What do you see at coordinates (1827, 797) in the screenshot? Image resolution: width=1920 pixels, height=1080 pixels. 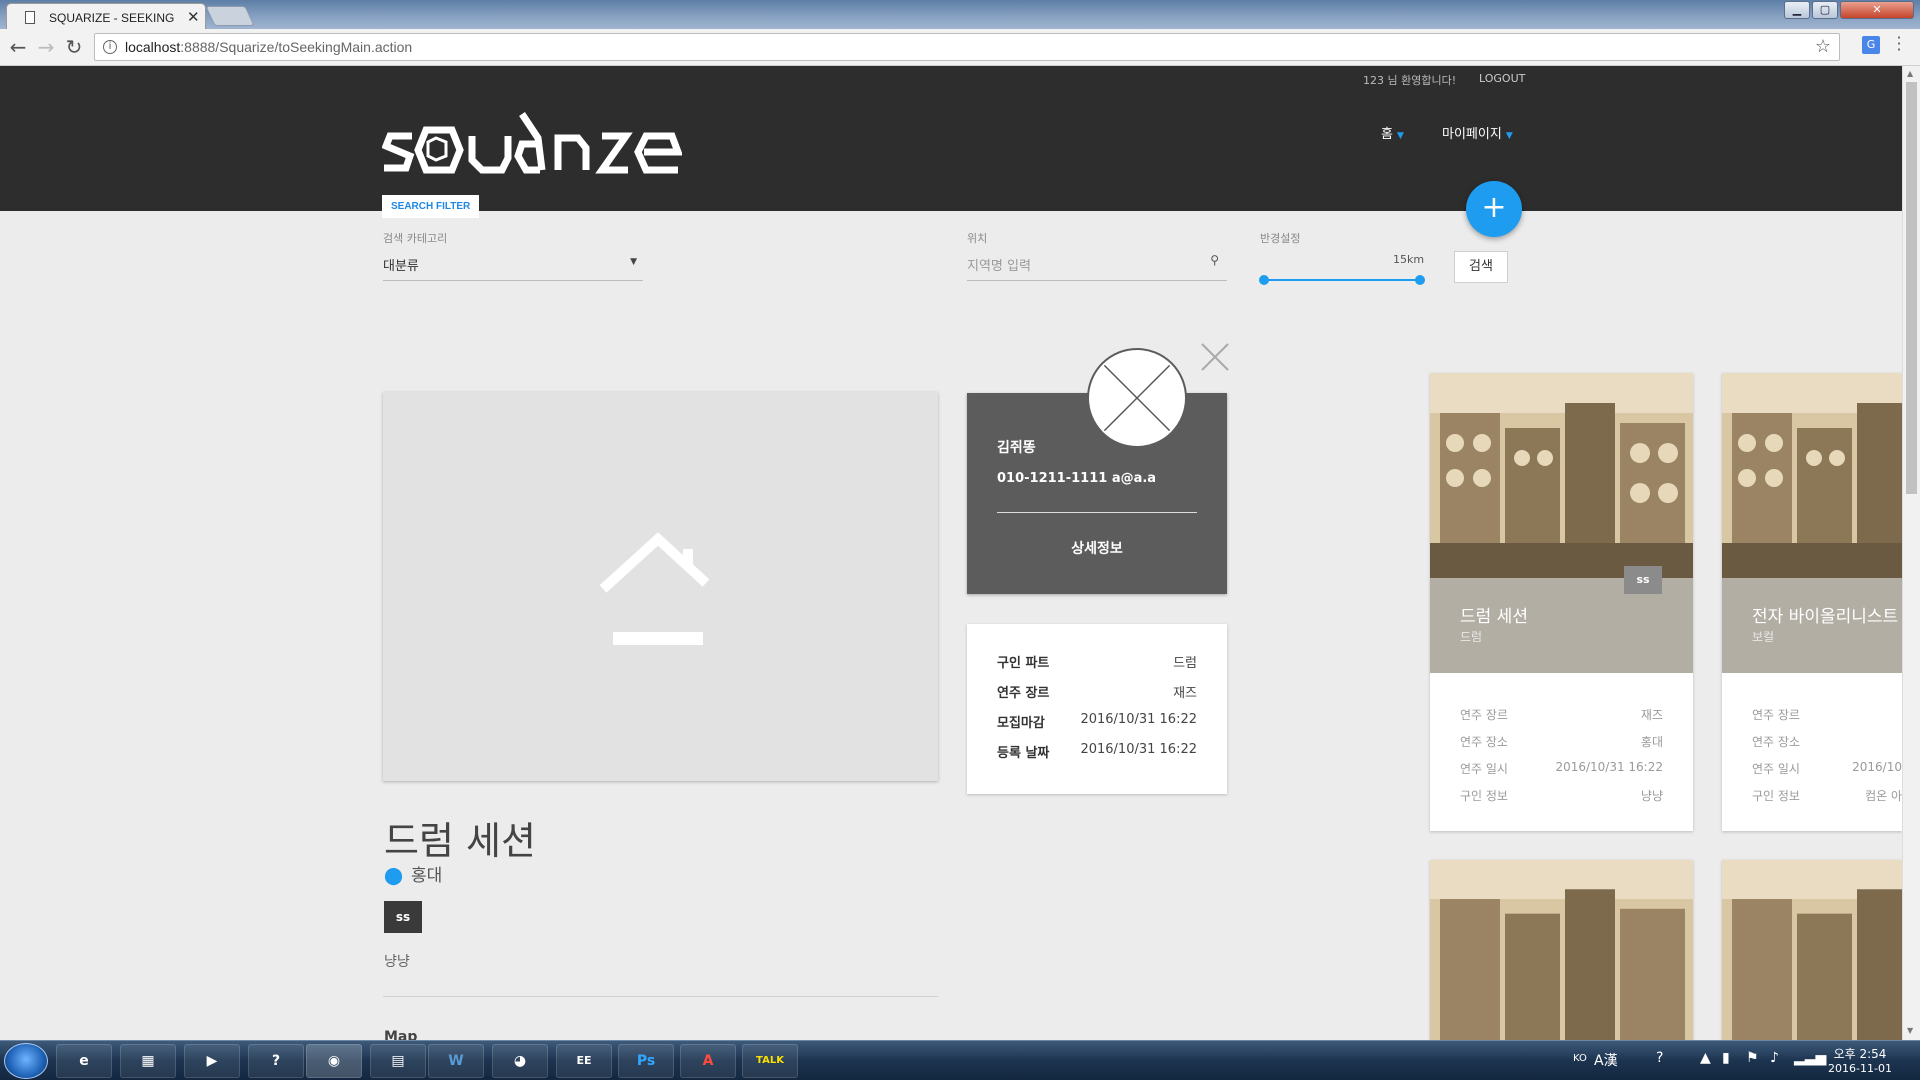 I see `card-row: 구인 정보 컴온 아` at bounding box center [1827, 797].